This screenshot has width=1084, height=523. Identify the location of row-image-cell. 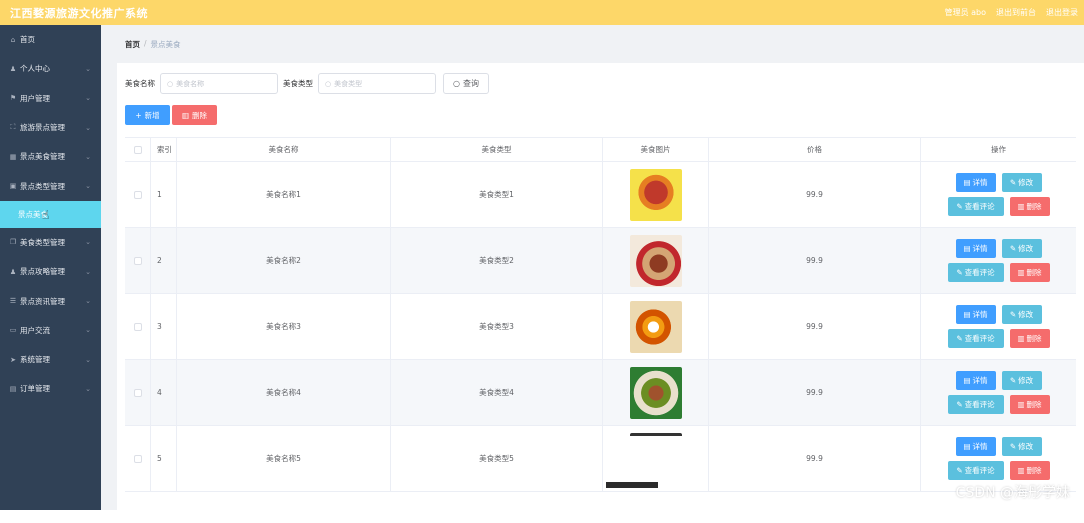
(656, 326).